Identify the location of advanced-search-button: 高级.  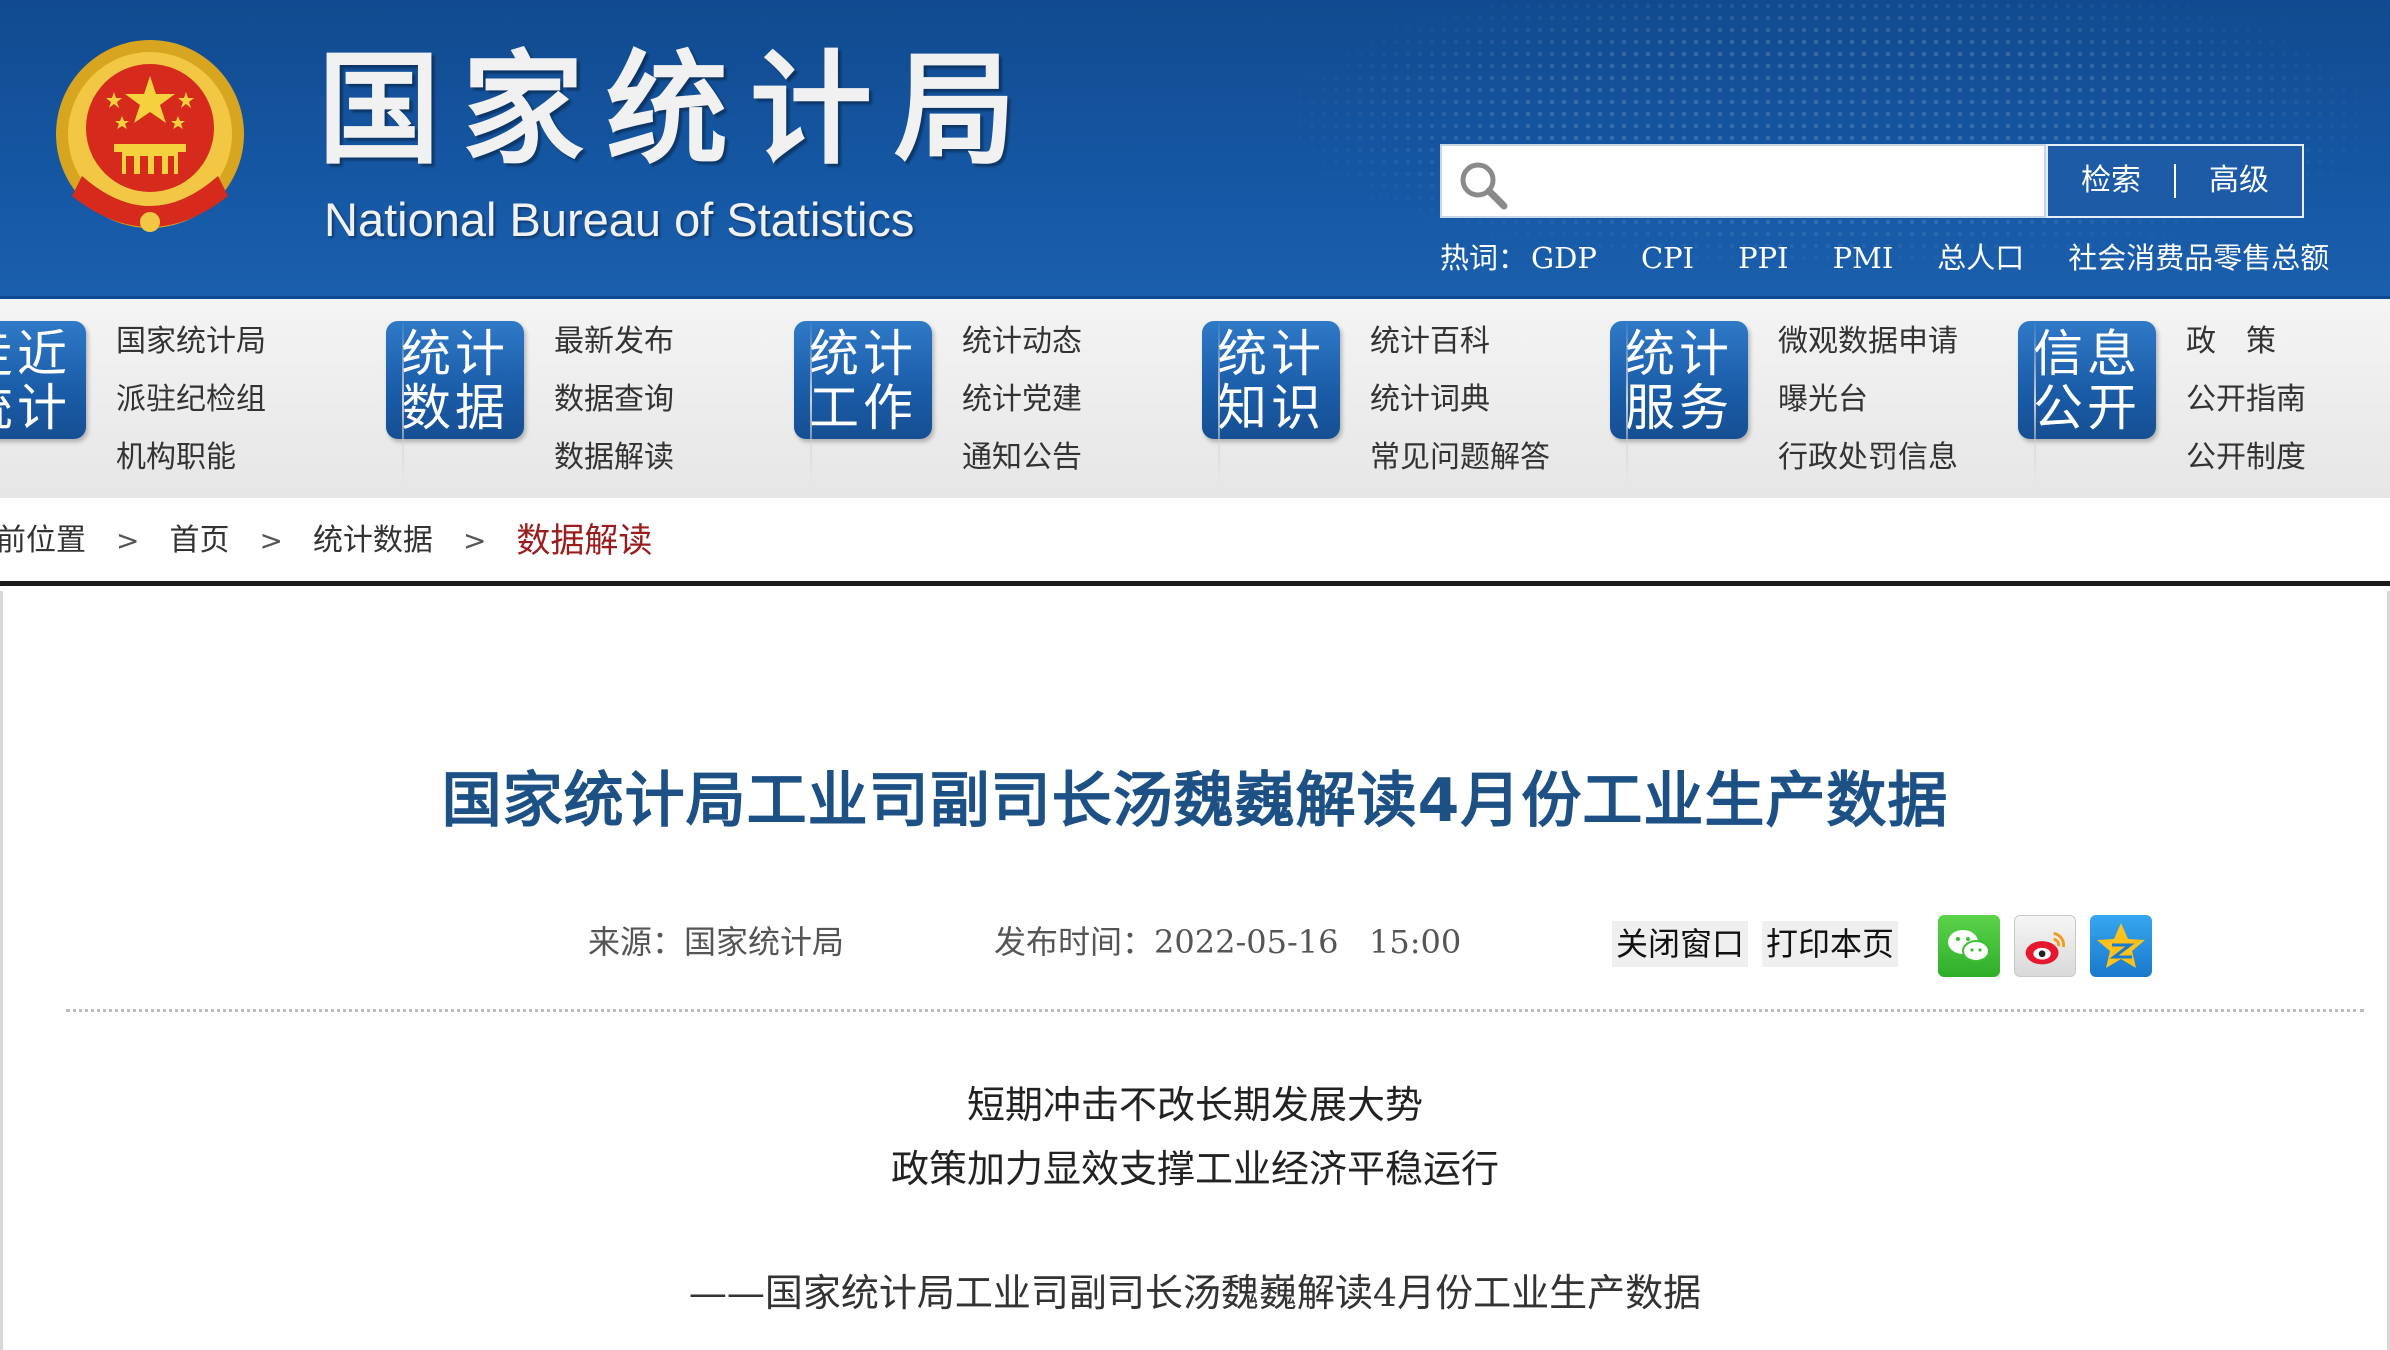
(2239, 181).